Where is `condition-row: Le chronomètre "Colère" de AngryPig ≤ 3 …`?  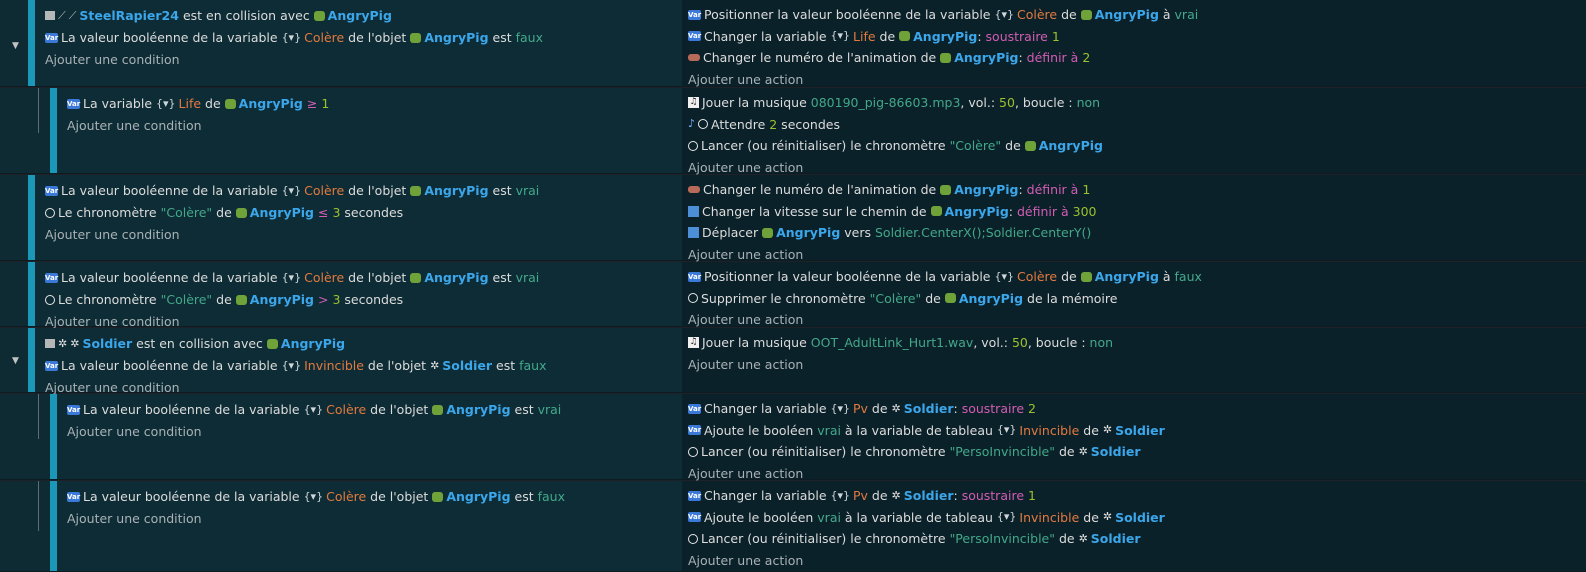 condition-row: Le chronomètre "Colère" de AngryPig ≤ 3 … is located at coordinates (224, 213).